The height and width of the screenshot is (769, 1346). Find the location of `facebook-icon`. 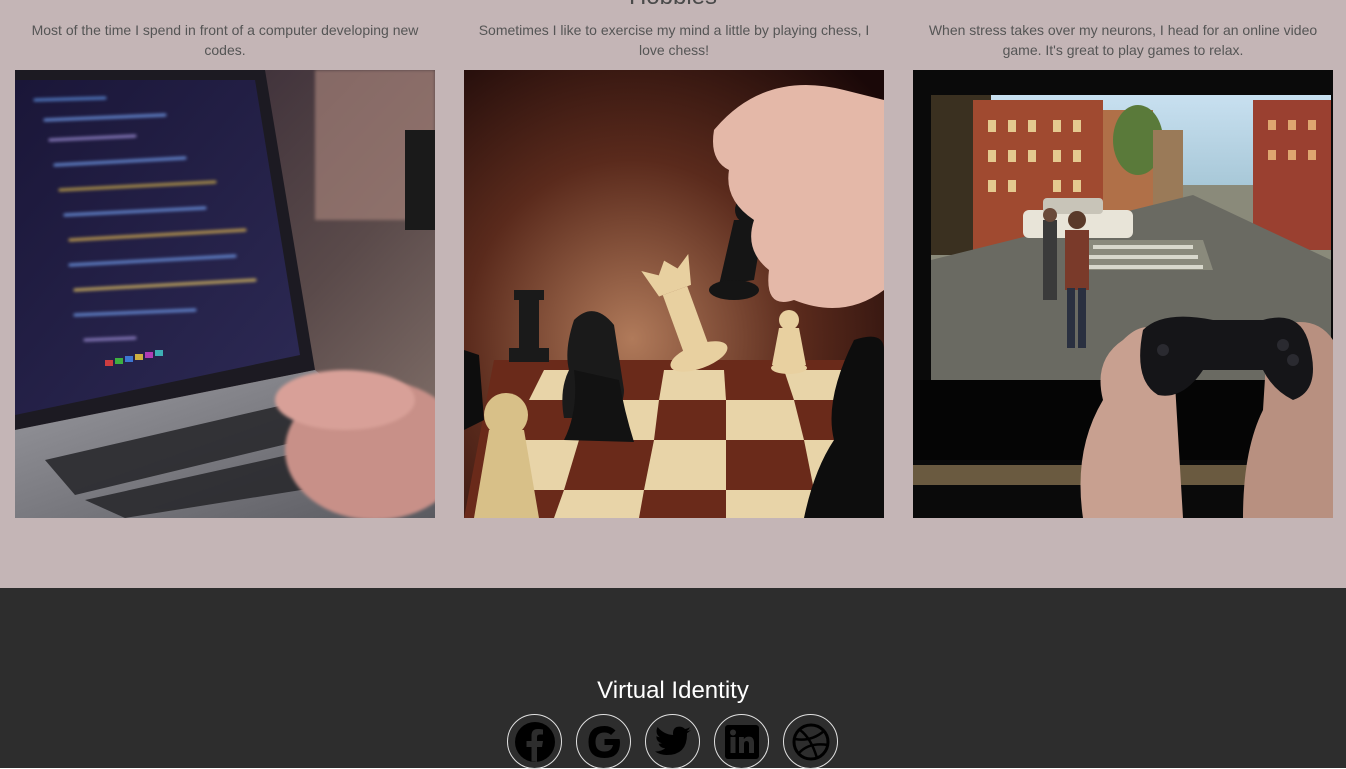

facebook-icon is located at coordinates (534, 741).